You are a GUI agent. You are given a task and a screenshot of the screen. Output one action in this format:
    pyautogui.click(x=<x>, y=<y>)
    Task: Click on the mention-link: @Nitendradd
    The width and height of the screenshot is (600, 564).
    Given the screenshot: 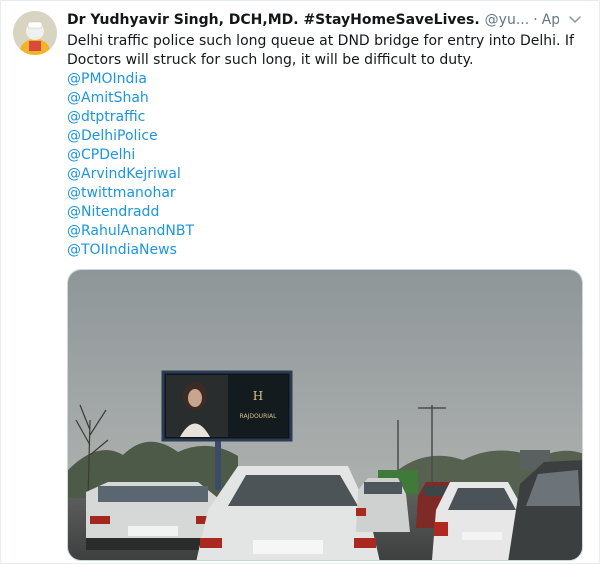 What is the action you would take?
    pyautogui.click(x=217, y=212)
    